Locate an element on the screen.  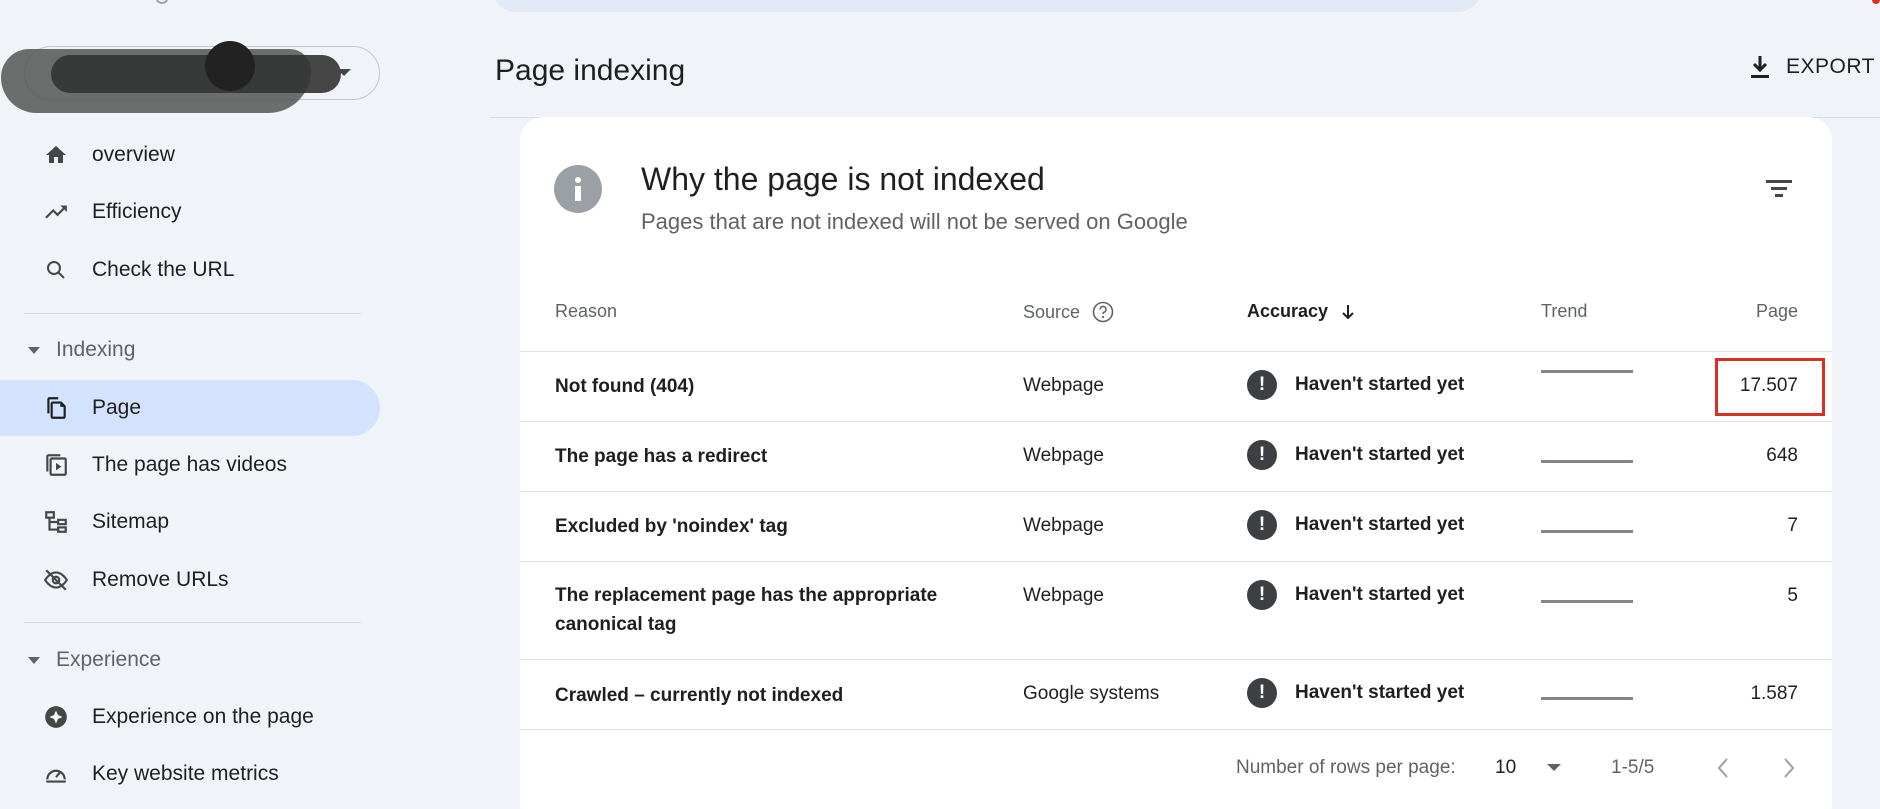
trending-up-icon is located at coordinates (56, 212).